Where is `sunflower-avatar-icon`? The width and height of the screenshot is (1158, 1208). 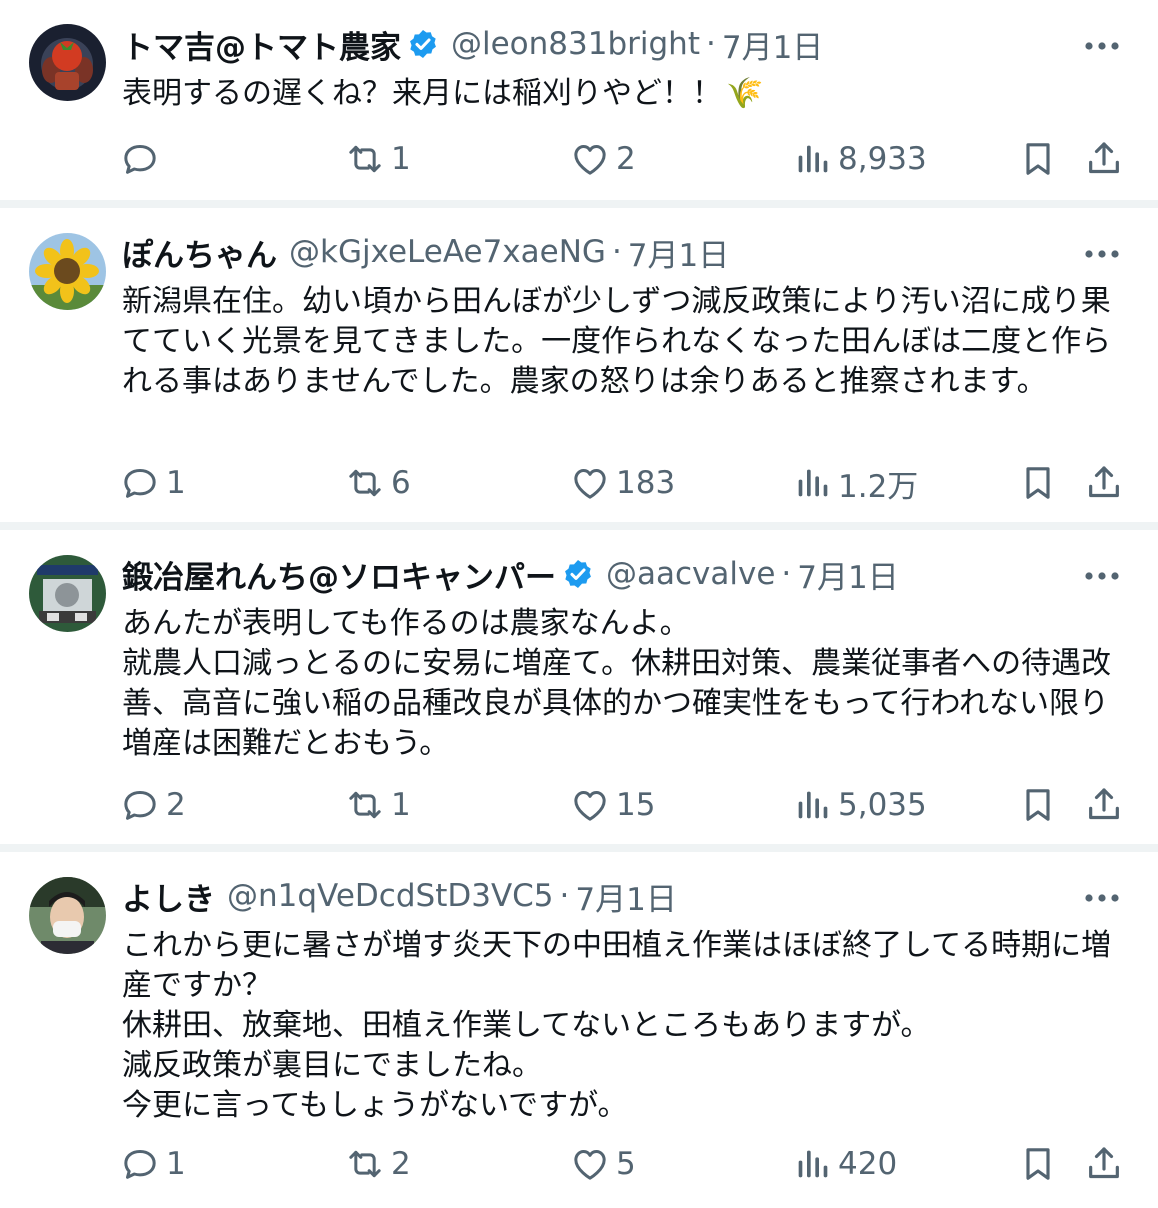 sunflower-avatar-icon is located at coordinates (67, 271).